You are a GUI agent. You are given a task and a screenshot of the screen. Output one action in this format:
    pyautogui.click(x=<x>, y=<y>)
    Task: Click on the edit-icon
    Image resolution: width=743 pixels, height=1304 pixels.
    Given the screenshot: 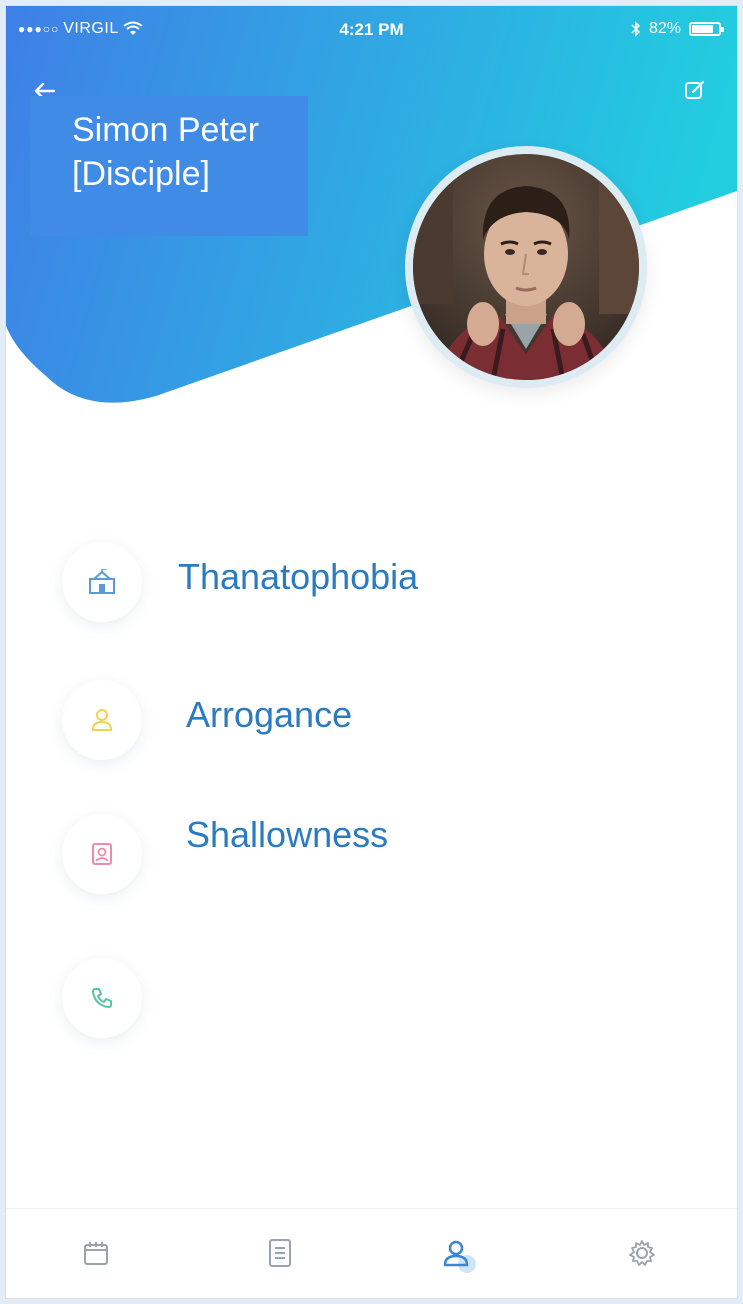 What is the action you would take?
    pyautogui.click(x=695, y=90)
    